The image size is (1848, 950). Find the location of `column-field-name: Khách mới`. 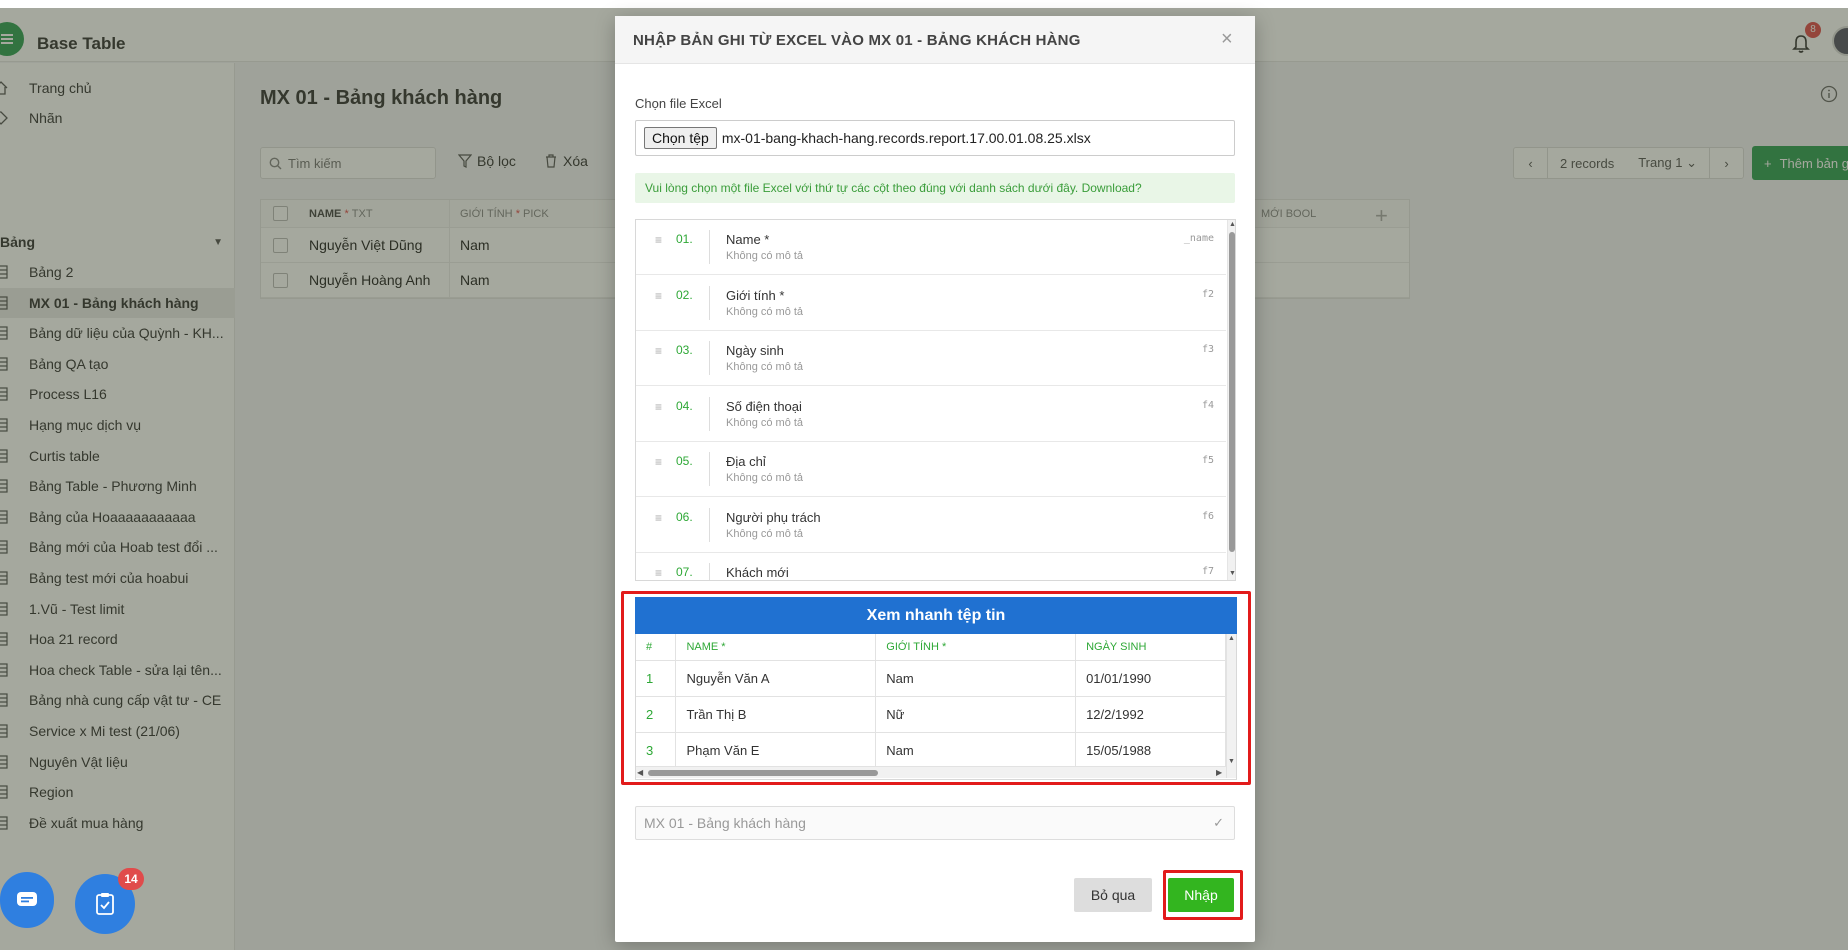

column-field-name: Khách mới is located at coordinates (757, 572).